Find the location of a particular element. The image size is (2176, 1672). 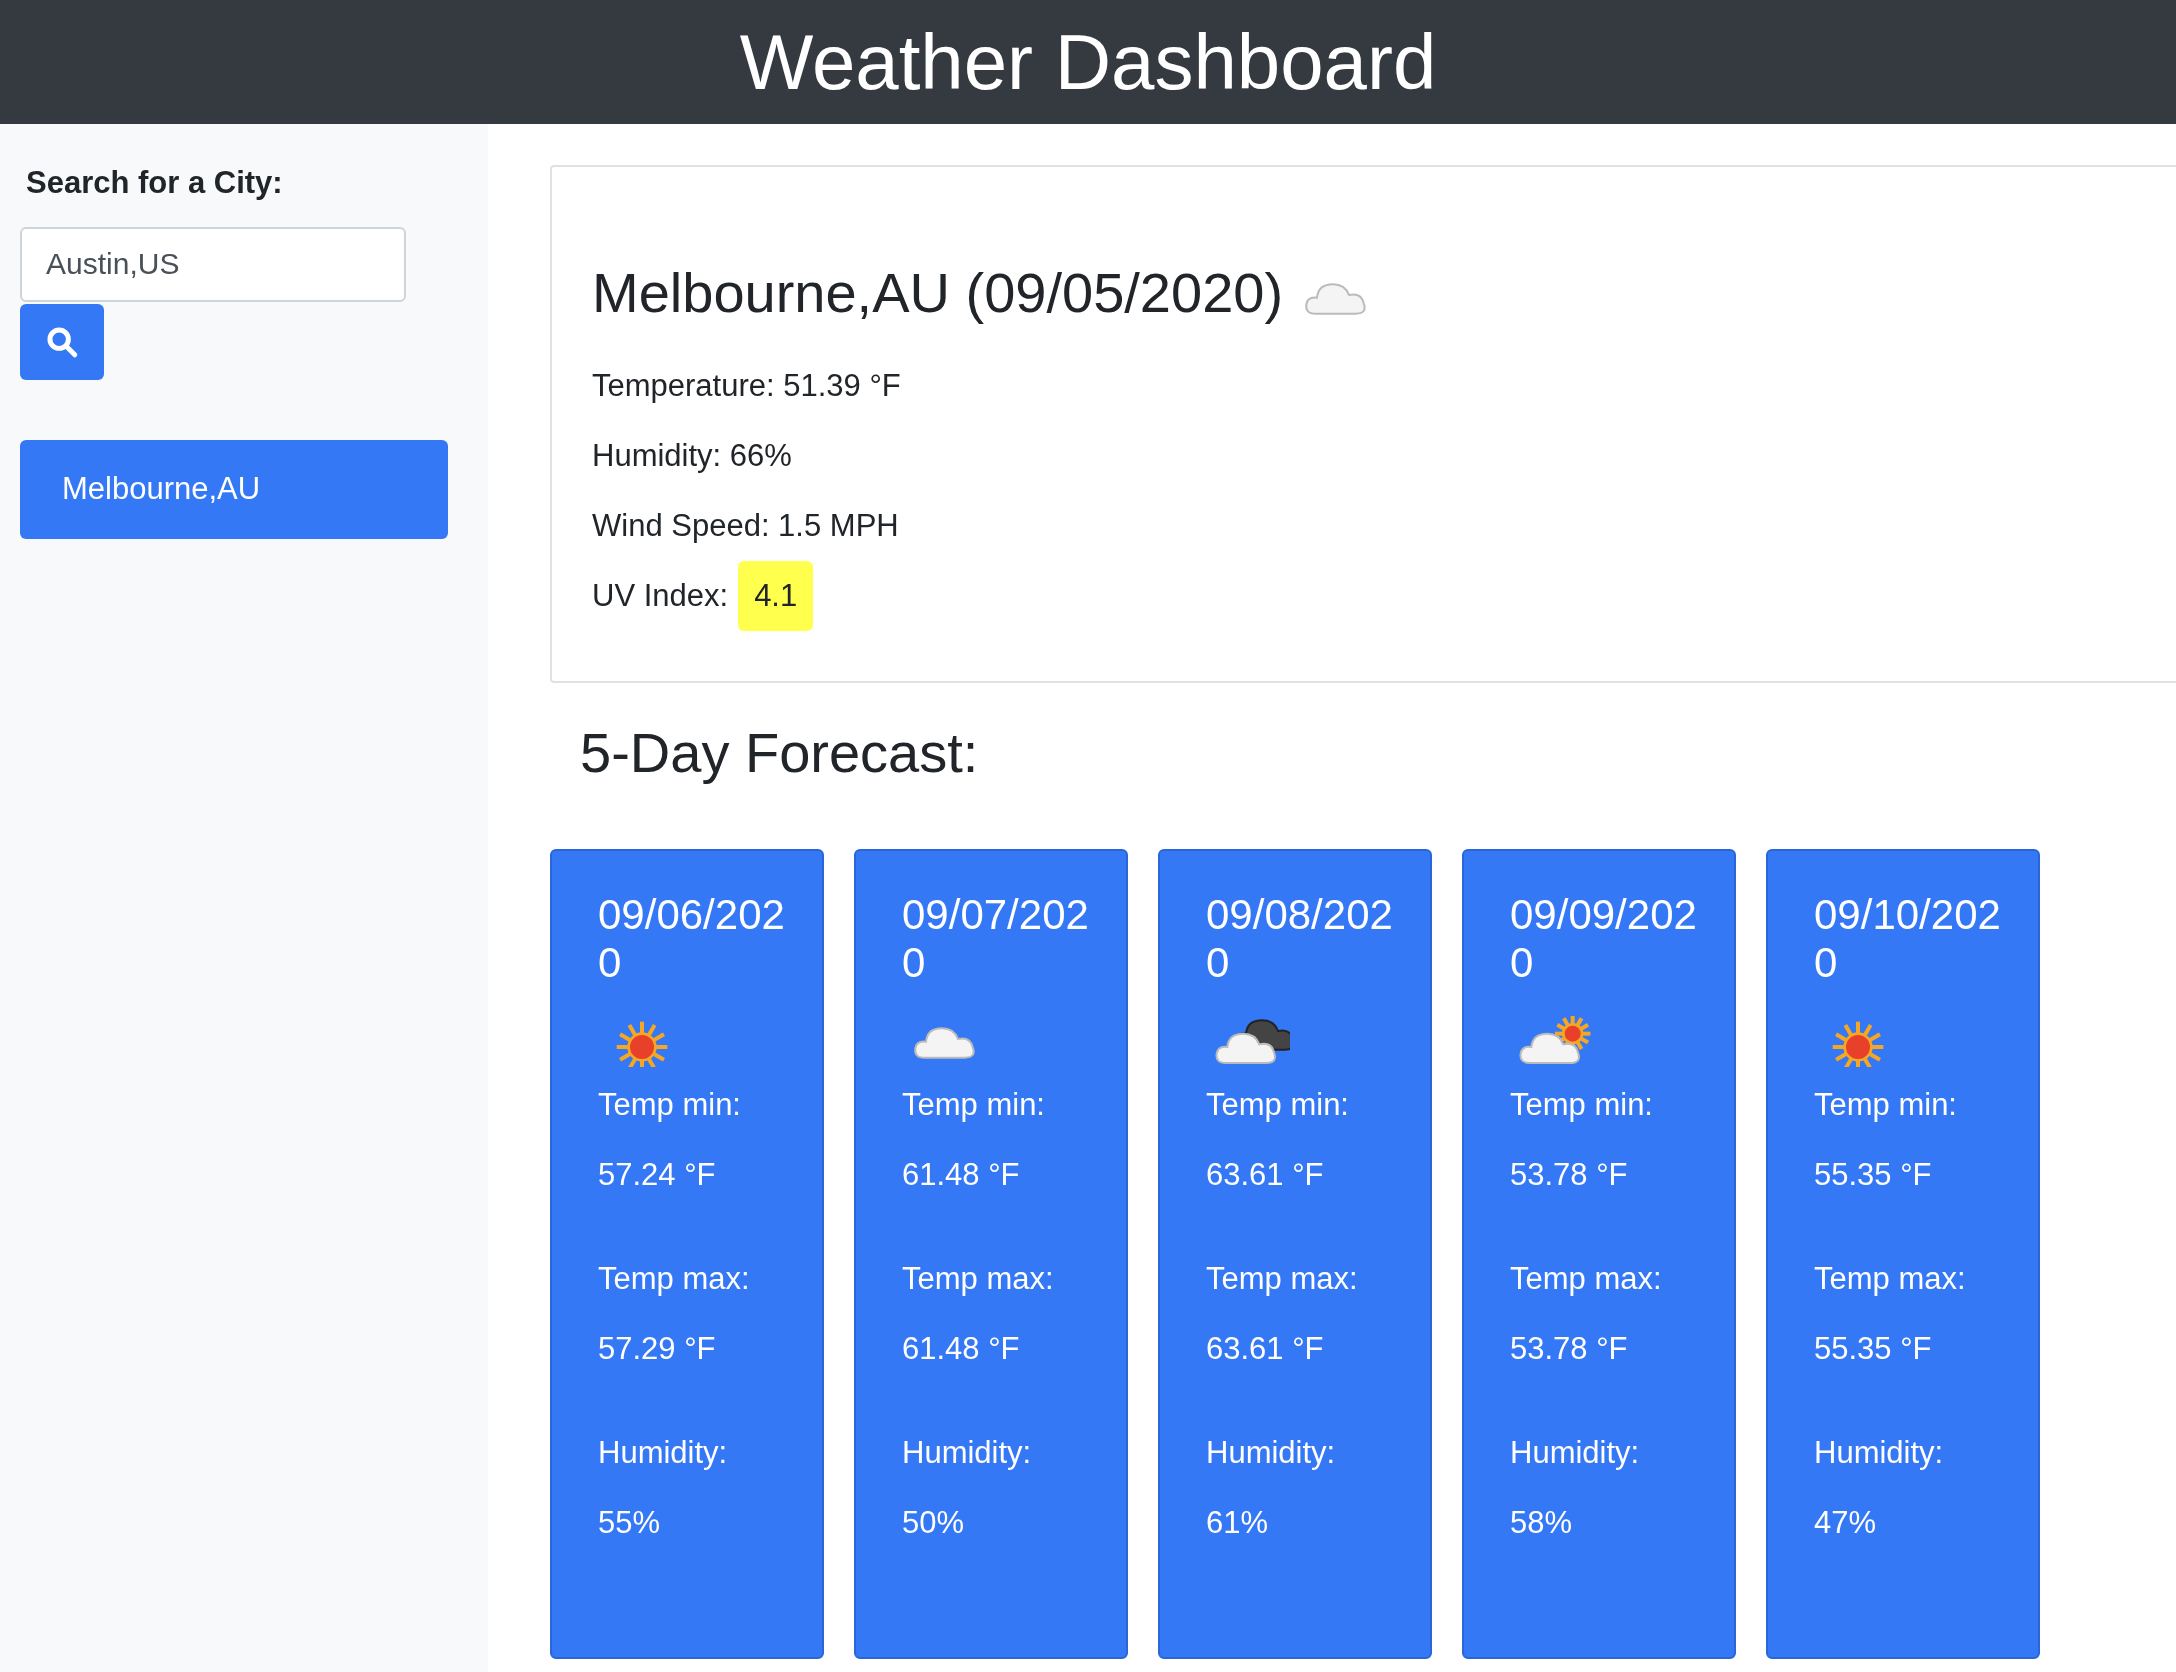

forecast-date: 09/09/2020 is located at coordinates (1604, 939).